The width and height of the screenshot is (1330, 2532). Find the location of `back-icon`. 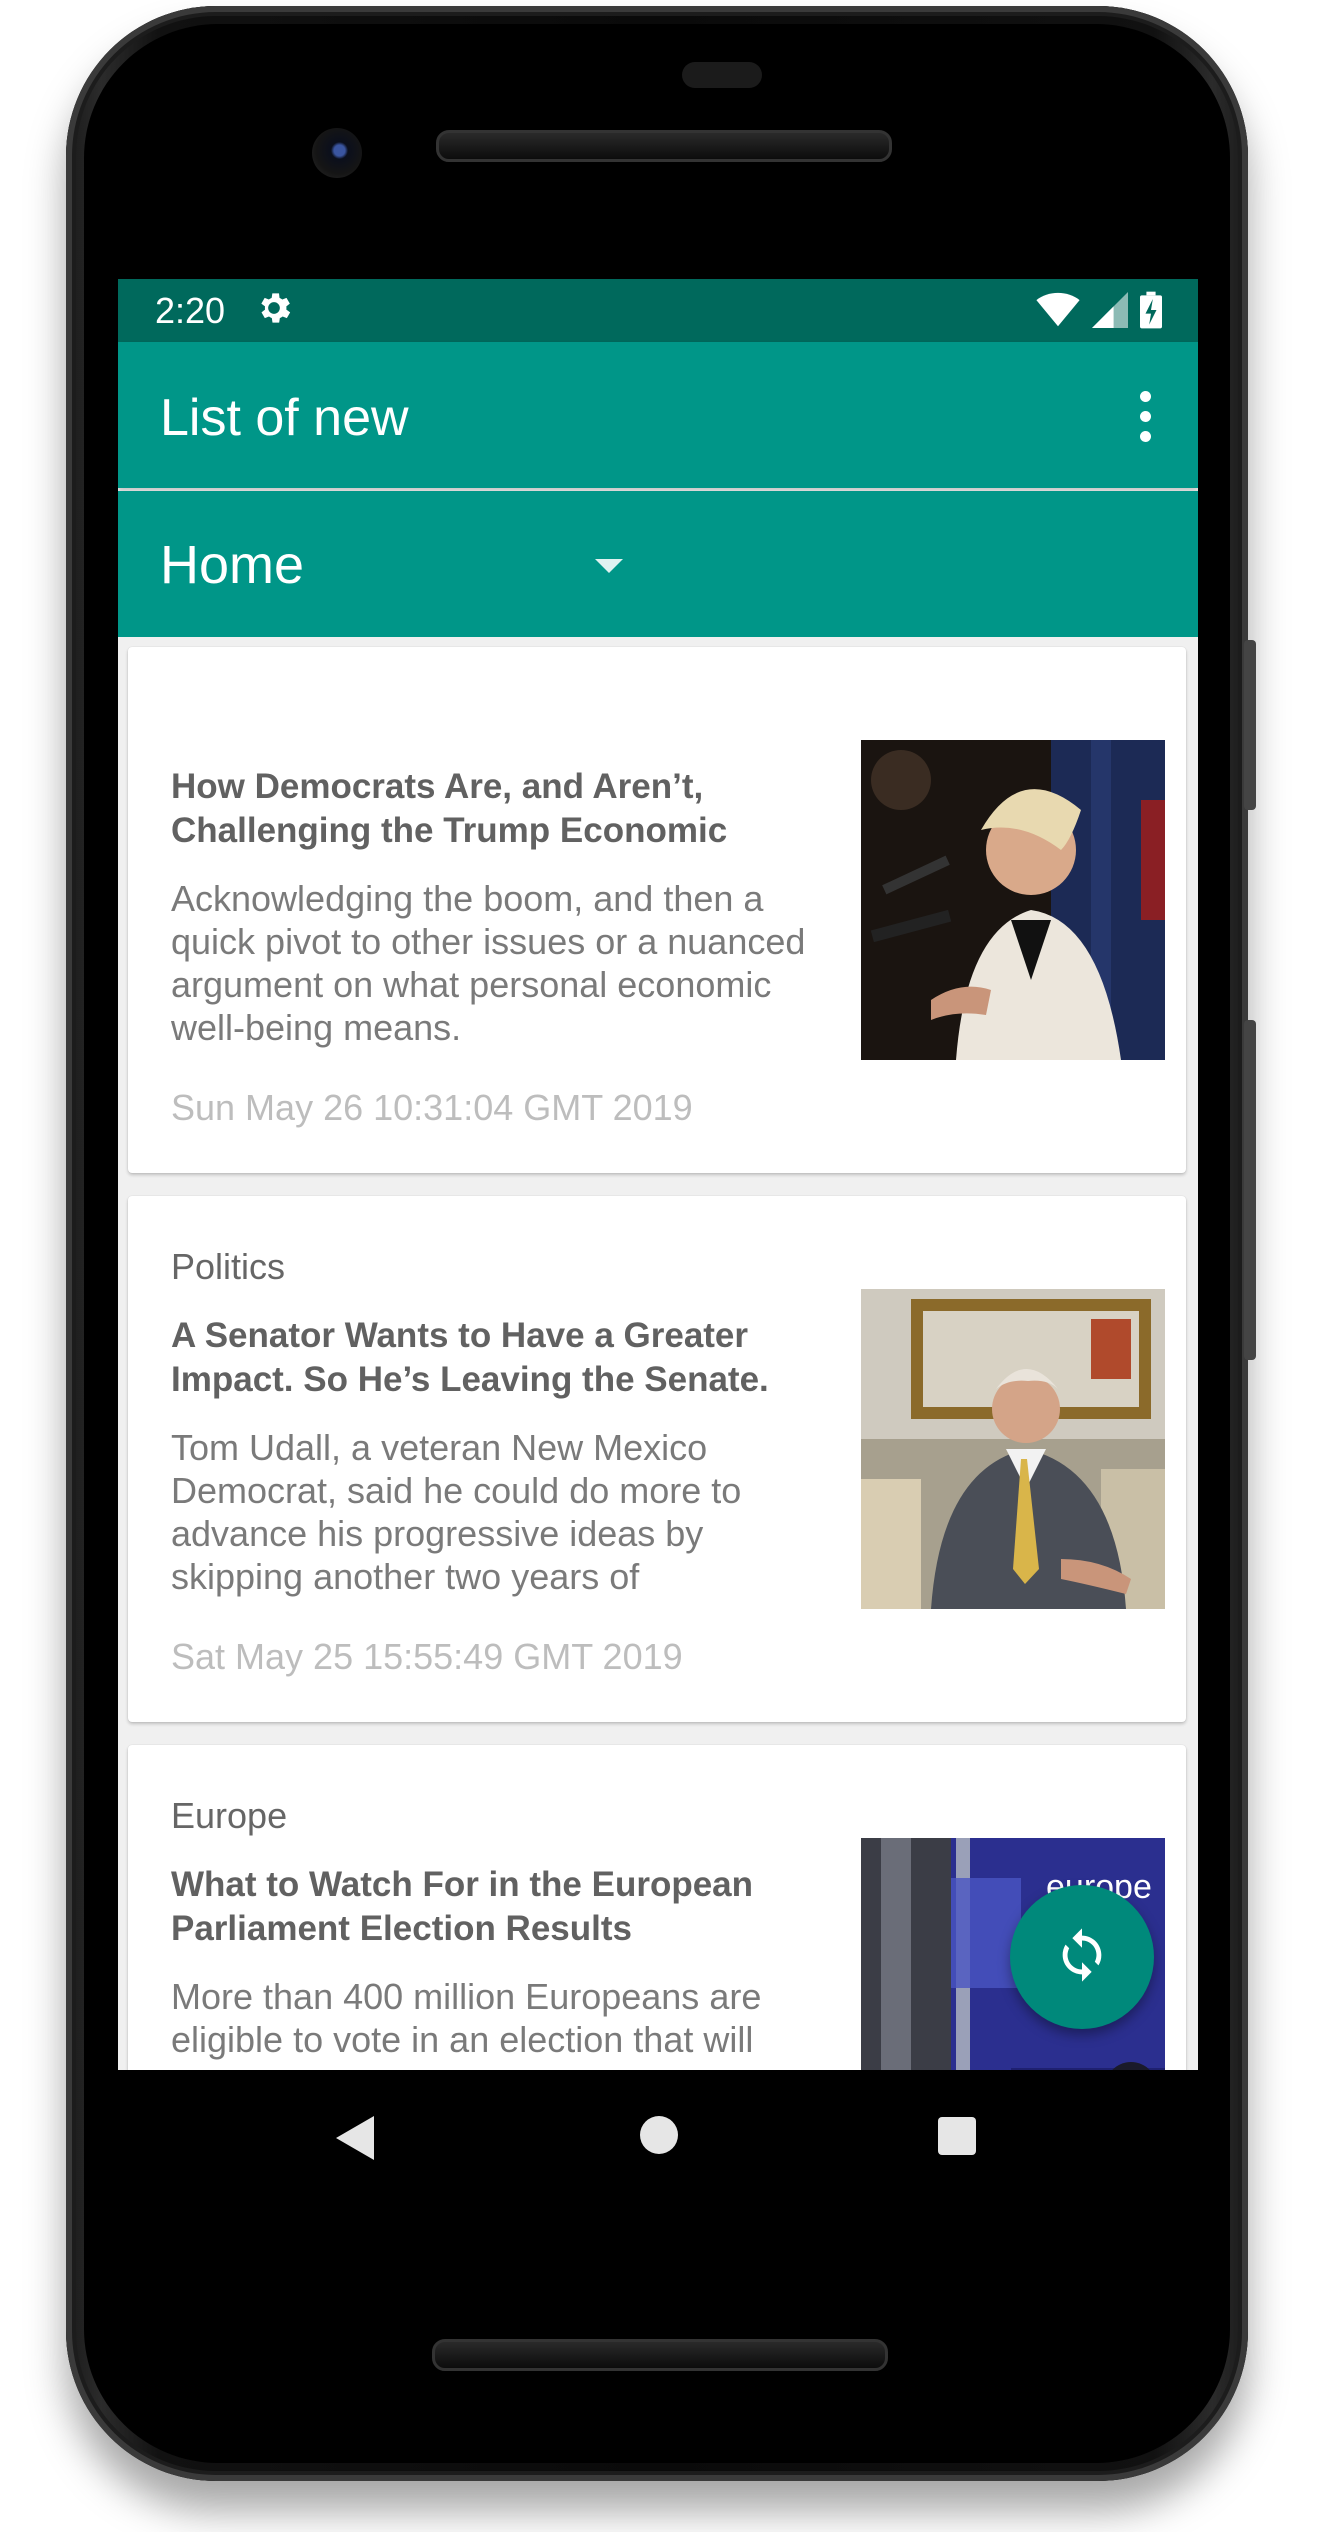

back-icon is located at coordinates (355, 2138).